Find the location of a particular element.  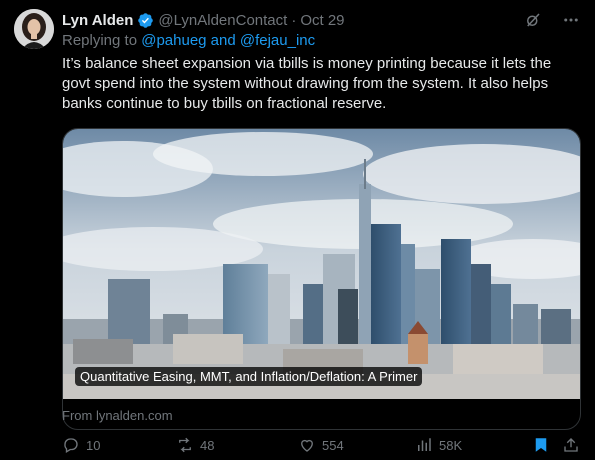

bookmark-icon is located at coordinates (541, 445).